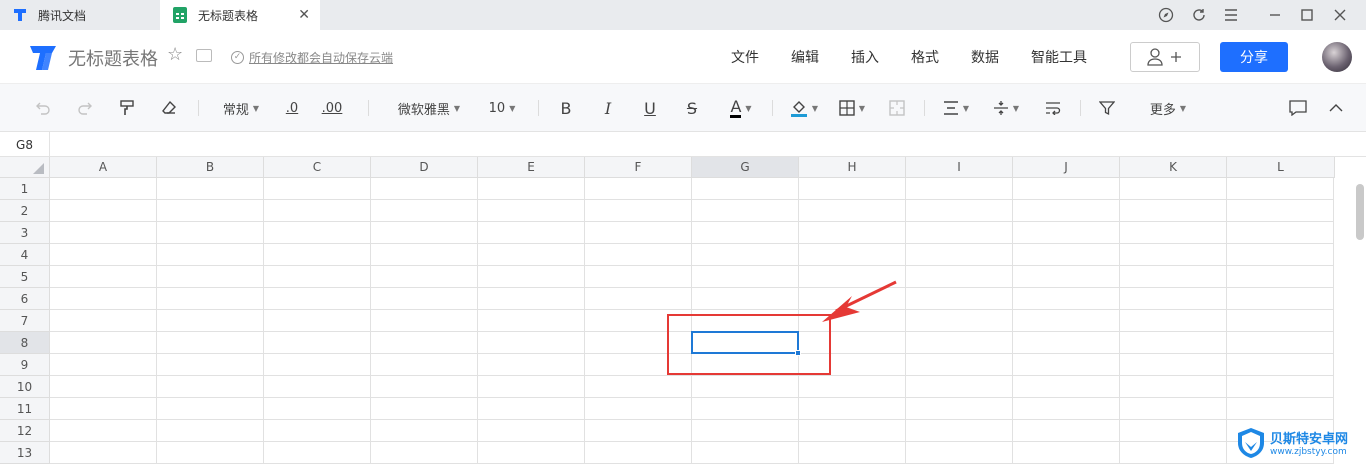 This screenshot has height=464, width=1366. What do you see at coordinates (959, 167) in the screenshot?
I see `column-header-i: I` at bounding box center [959, 167].